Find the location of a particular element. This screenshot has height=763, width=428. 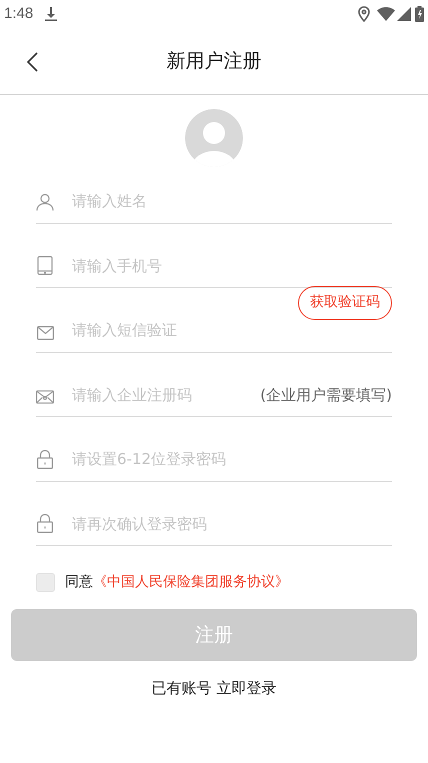

avatar-icon is located at coordinates (214, 138).